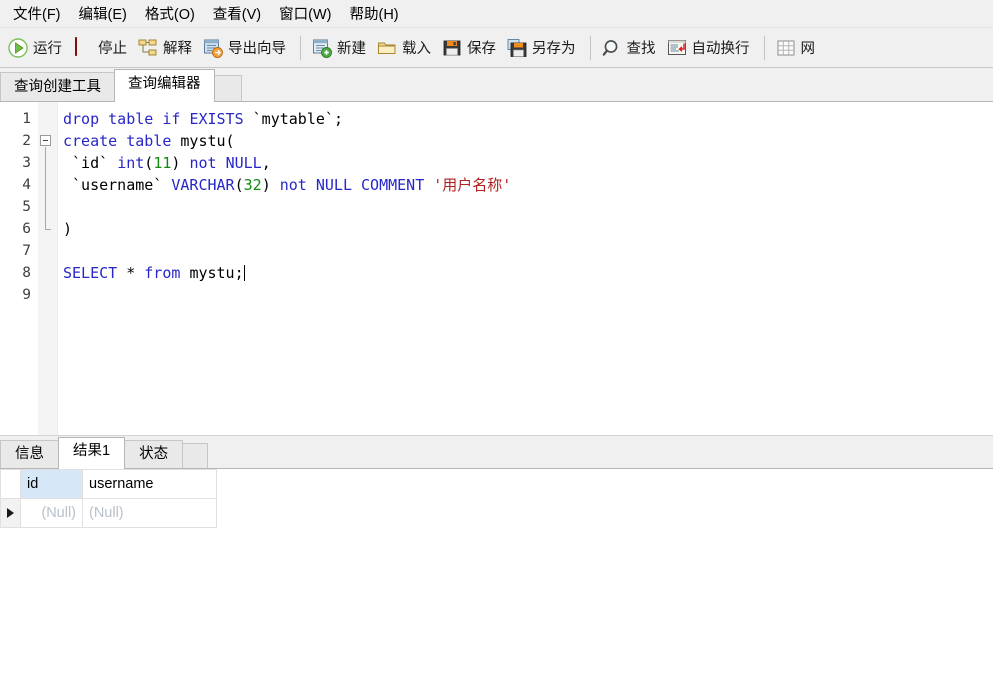  I want to click on code-token: ,, so click(266, 163).